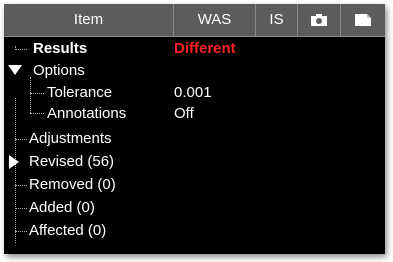 The height and width of the screenshot is (262, 393). I want to click on removed-label: Removed (0), so click(72, 184).